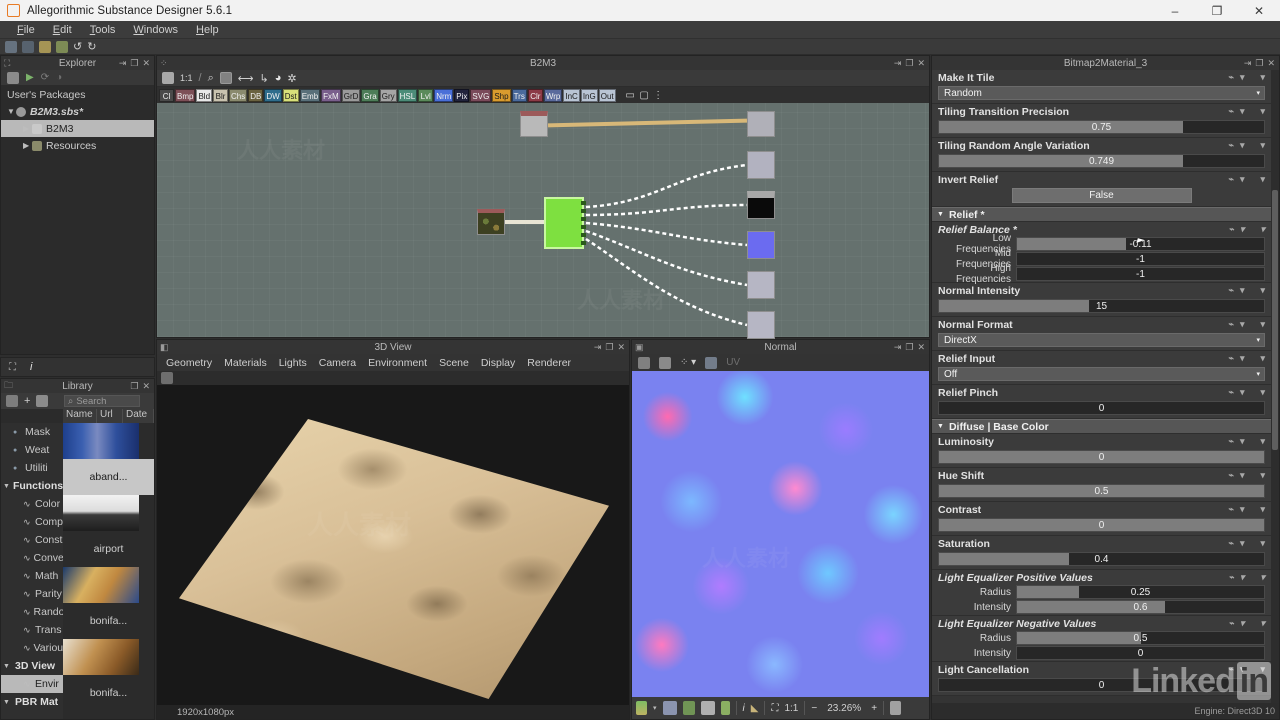 The height and width of the screenshot is (720, 1280). Describe the element at coordinates (32, 612) in the screenshot. I see `library-tree-item: ∿ Rando` at that location.